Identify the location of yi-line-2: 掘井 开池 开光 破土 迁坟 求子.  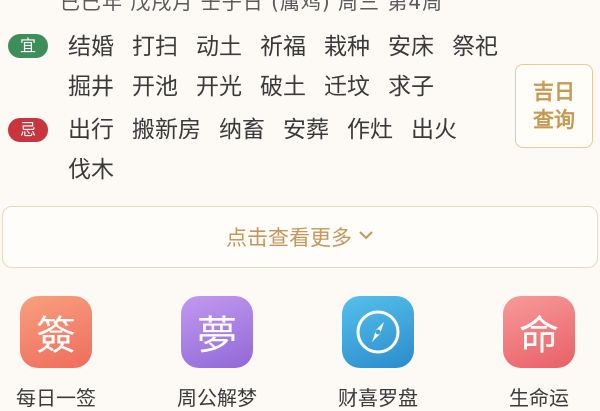
(288, 87).